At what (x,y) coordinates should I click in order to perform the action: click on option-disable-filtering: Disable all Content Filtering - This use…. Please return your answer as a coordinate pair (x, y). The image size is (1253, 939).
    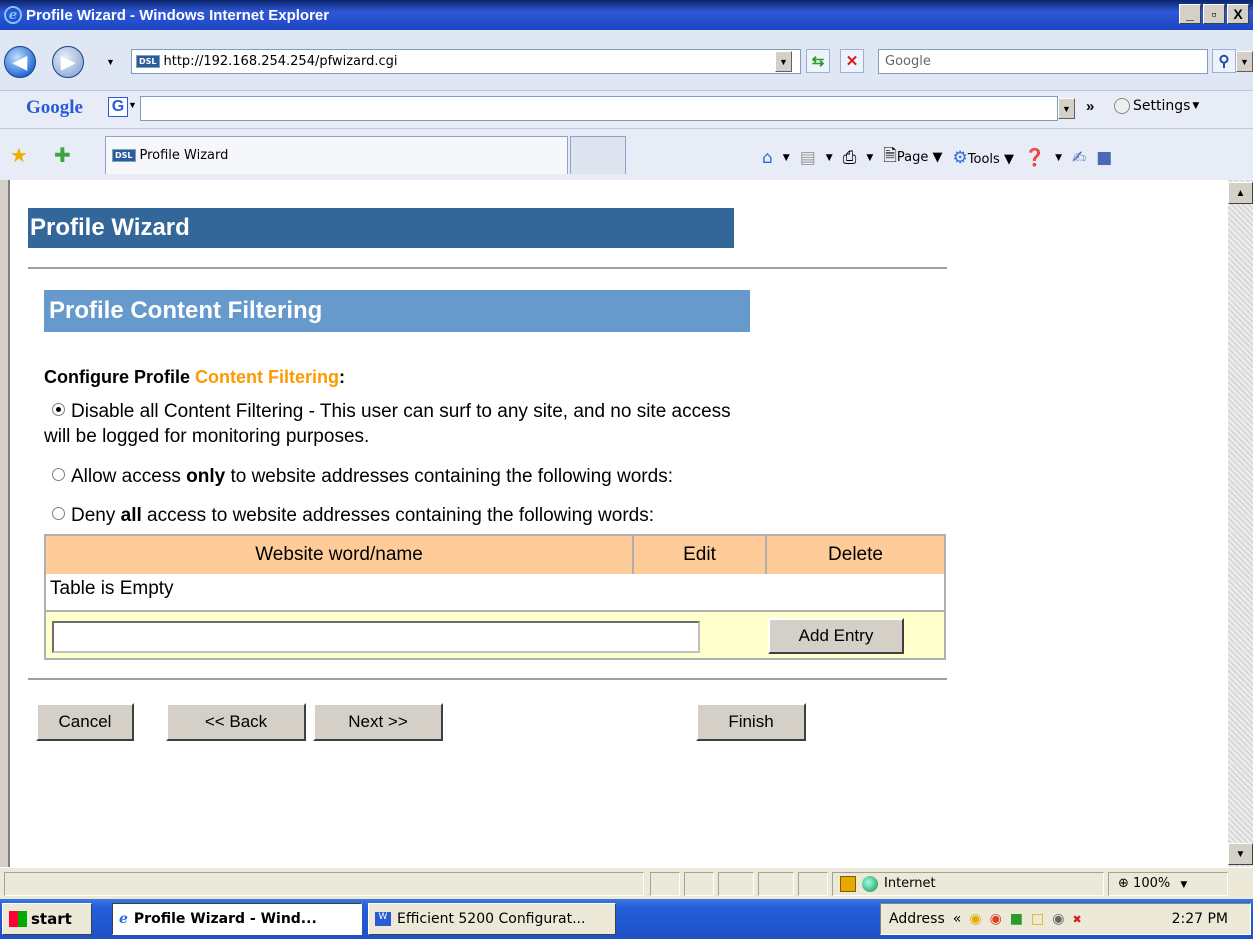
    Looking at the image, I should click on (387, 424).